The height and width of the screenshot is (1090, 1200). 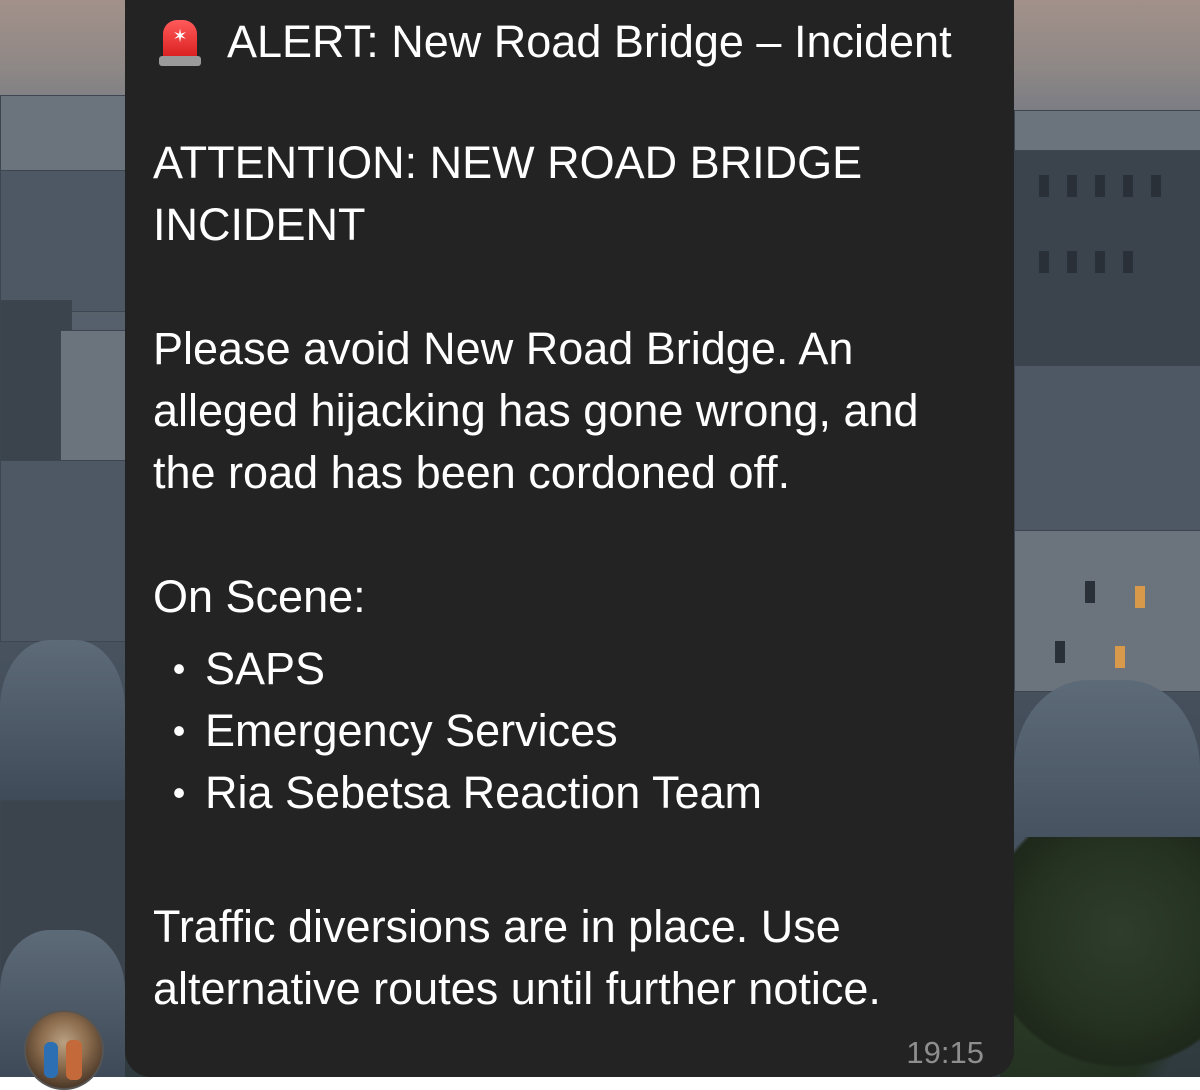 I want to click on list-item: • Emergency Services, so click(x=457, y=731).